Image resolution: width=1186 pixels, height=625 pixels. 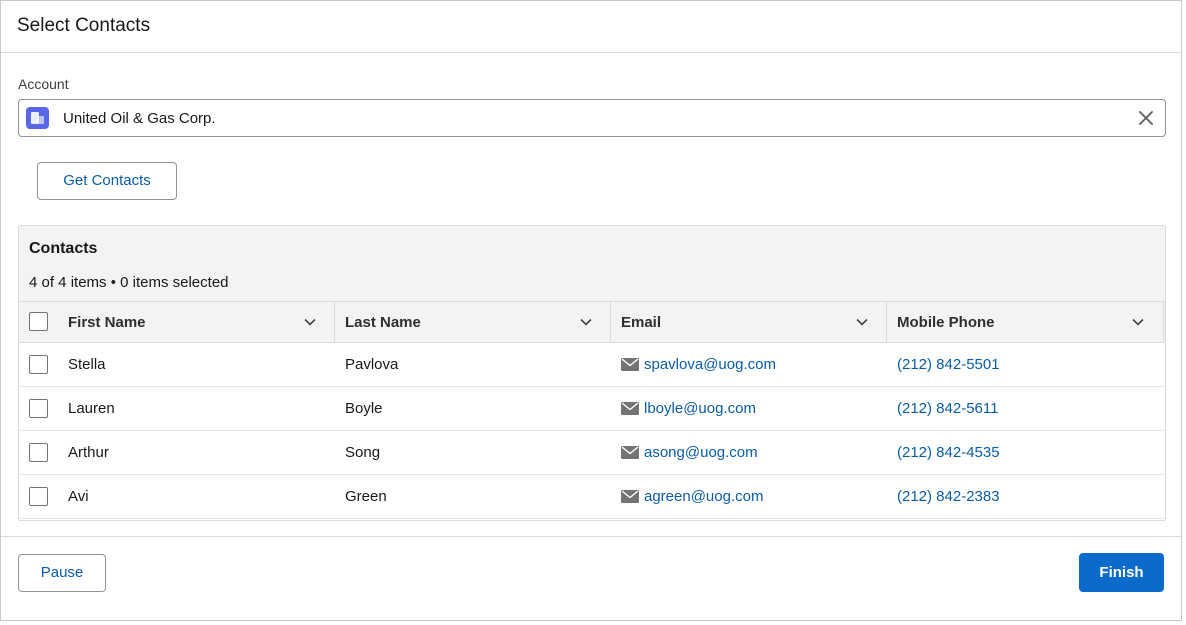 What do you see at coordinates (87, 364) in the screenshot?
I see `first-name-cell: Stella` at bounding box center [87, 364].